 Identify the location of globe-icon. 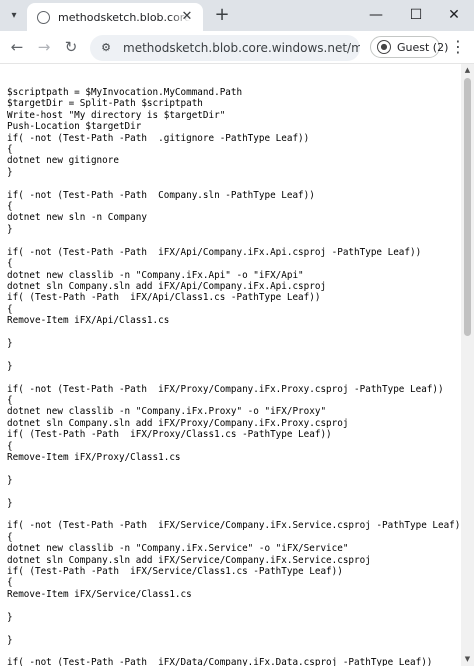
(43, 17).